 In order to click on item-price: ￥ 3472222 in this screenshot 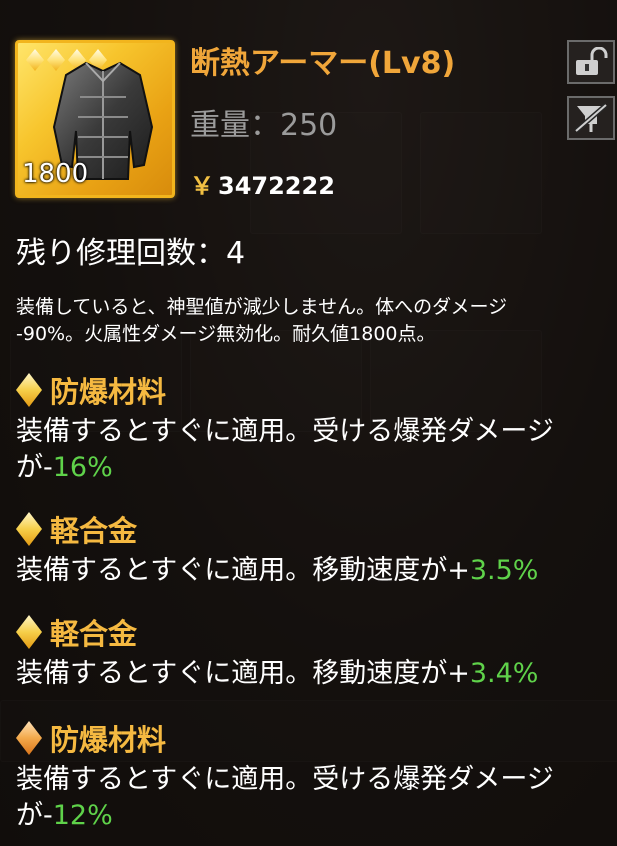, I will do `click(262, 183)`.